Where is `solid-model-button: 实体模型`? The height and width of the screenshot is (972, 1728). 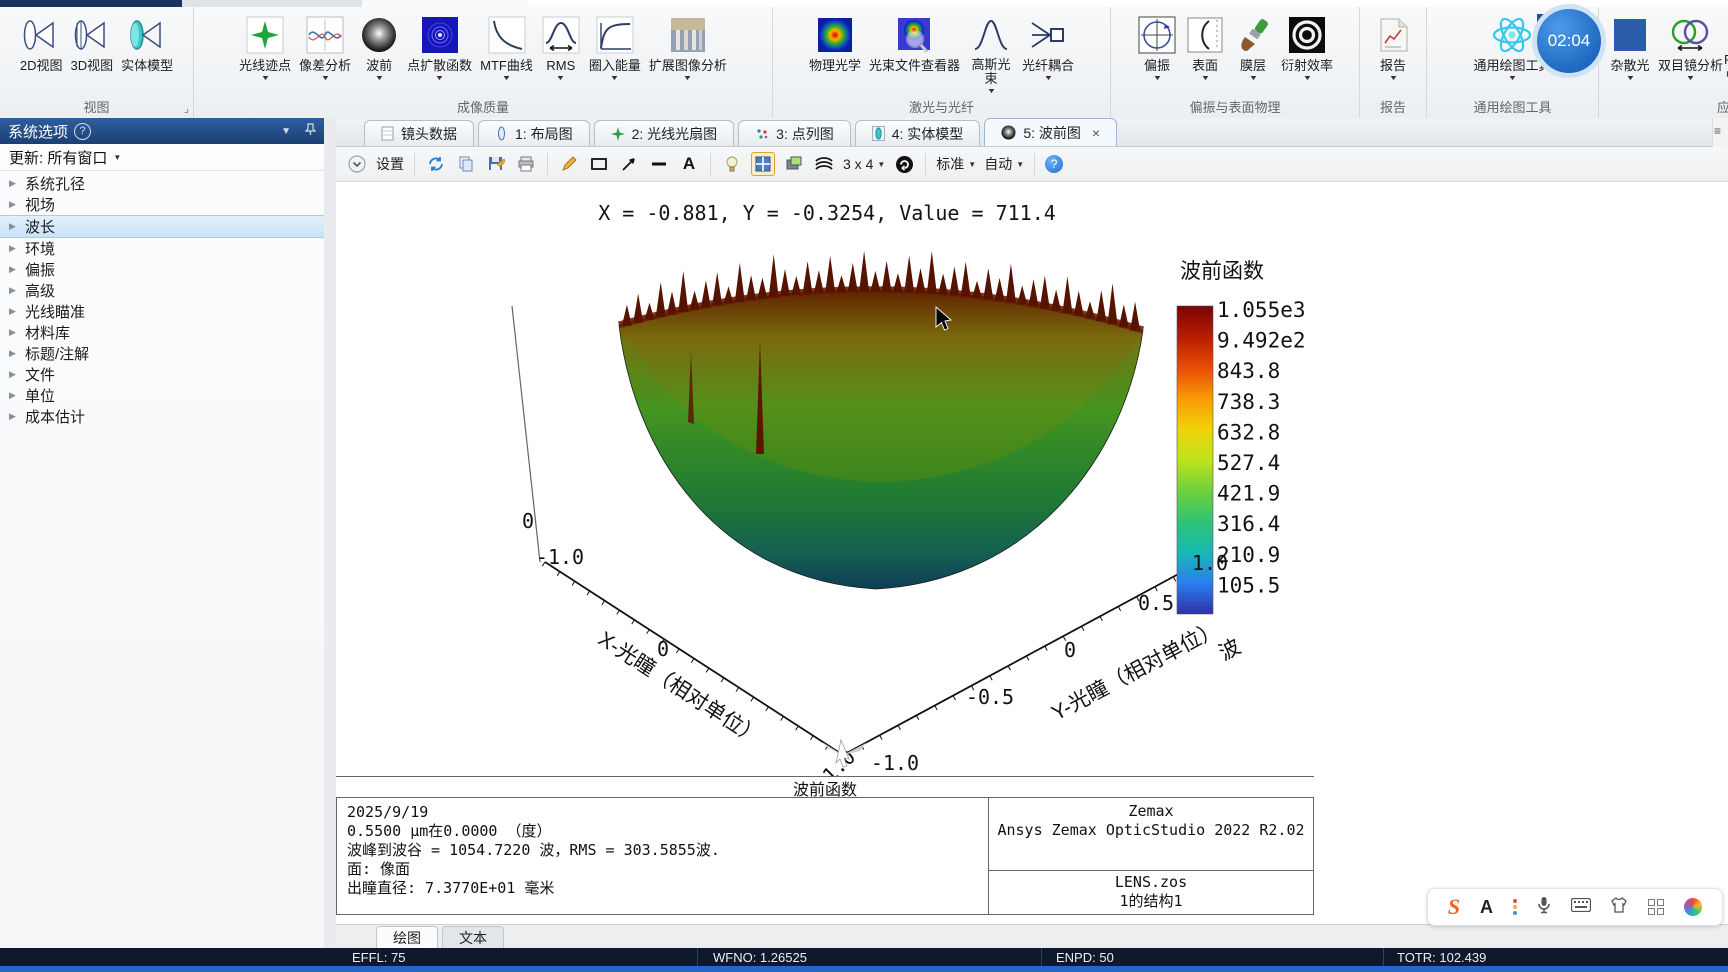
solid-model-button: 实体模型 is located at coordinates (147, 42).